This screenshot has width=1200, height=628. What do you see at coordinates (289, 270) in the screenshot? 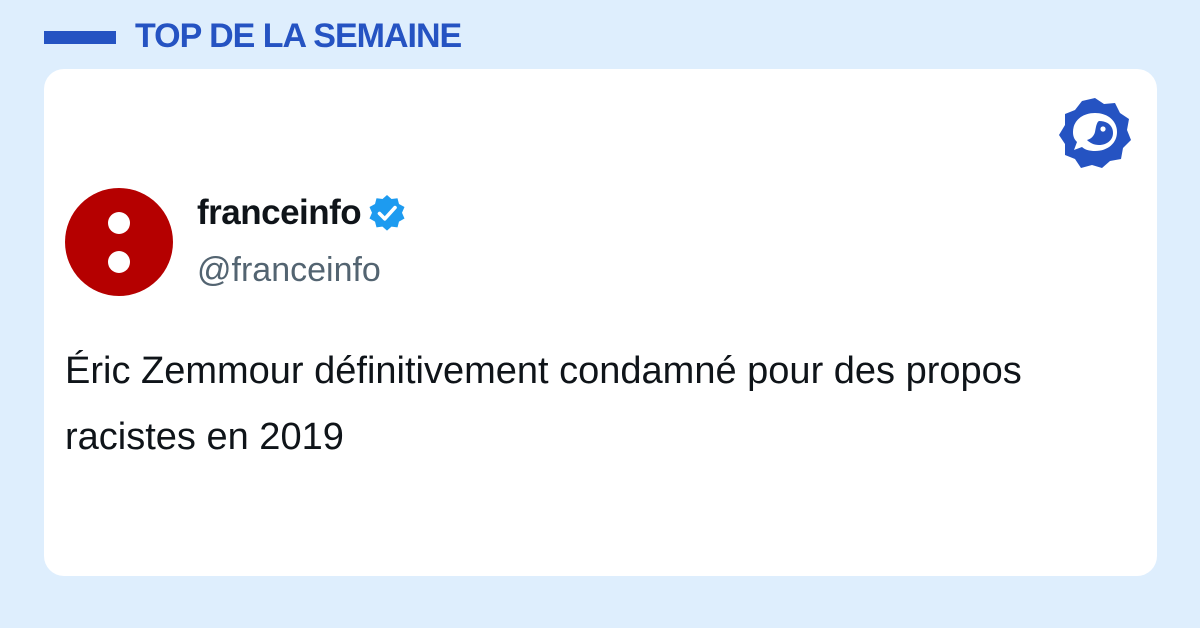
I see `author-handle: @franceinfo` at bounding box center [289, 270].